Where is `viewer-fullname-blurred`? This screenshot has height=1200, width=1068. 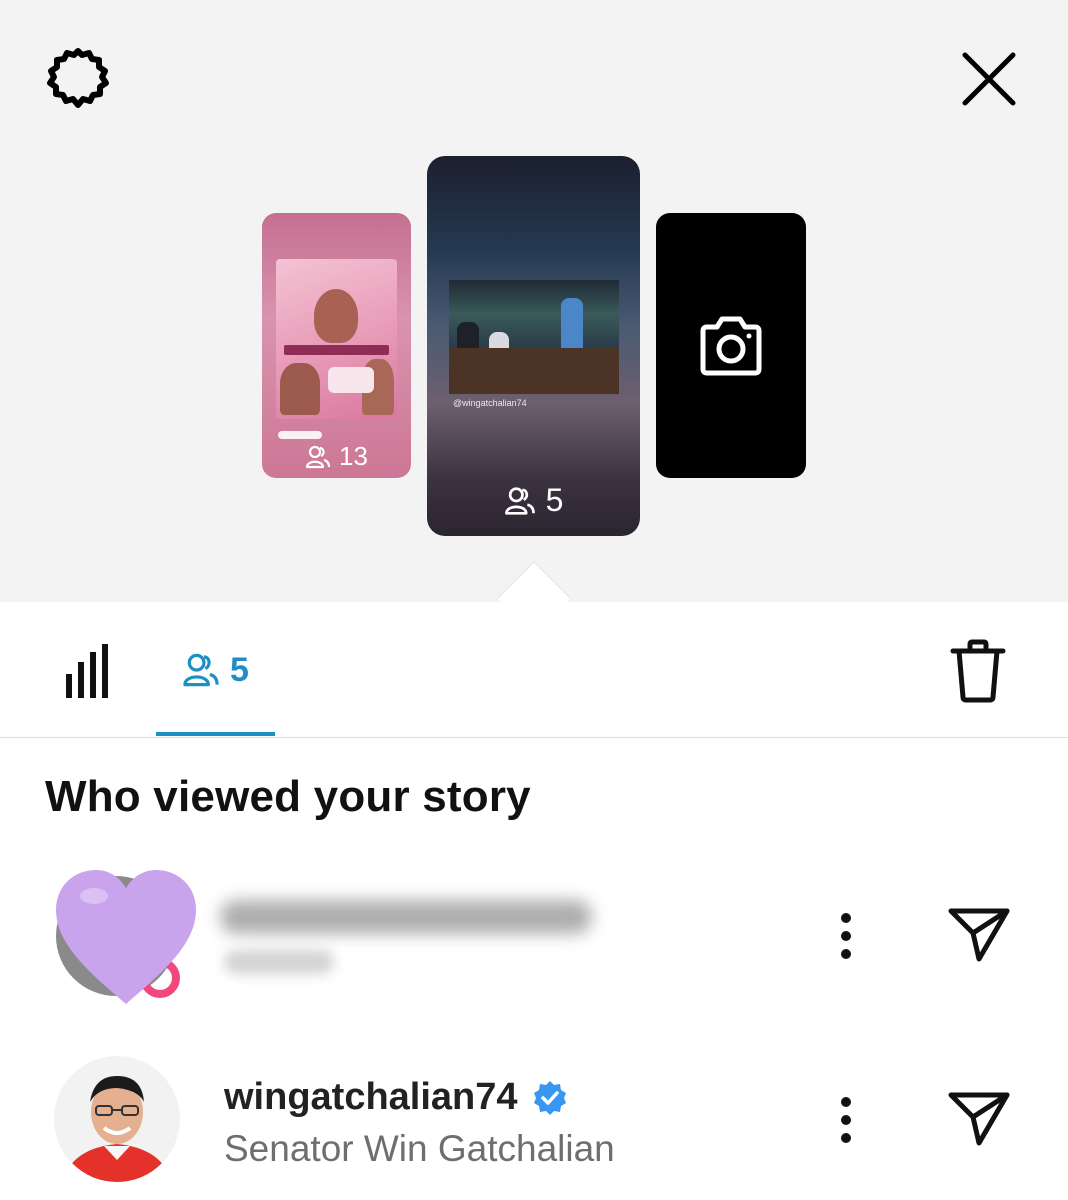 viewer-fullname-blurred is located at coordinates (279, 962).